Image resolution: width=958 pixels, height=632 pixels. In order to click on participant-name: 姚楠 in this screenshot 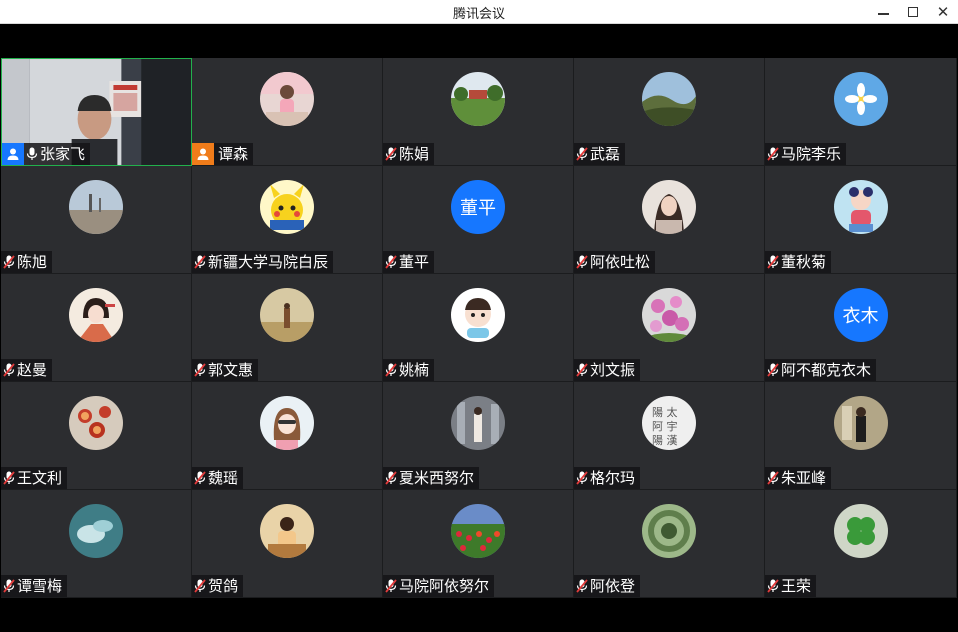, I will do `click(414, 370)`.